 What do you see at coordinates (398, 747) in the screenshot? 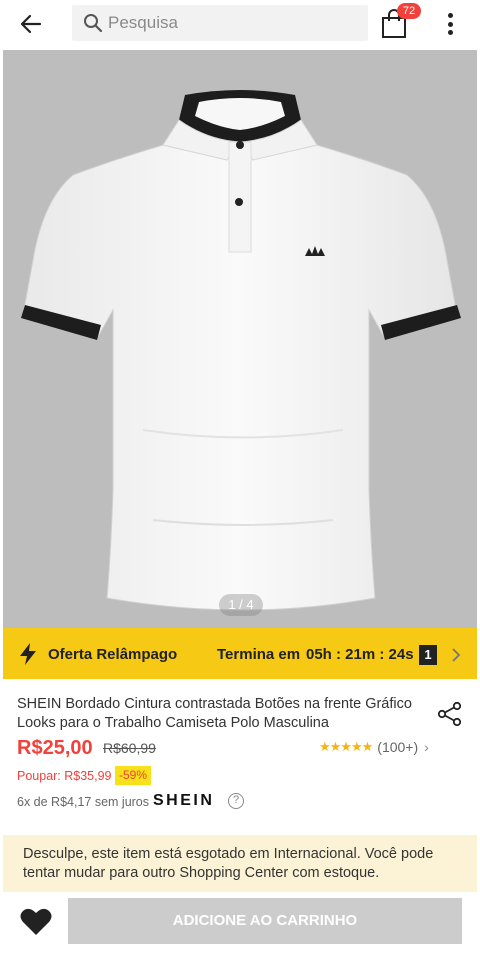
I see `review-count: (100+)` at bounding box center [398, 747].